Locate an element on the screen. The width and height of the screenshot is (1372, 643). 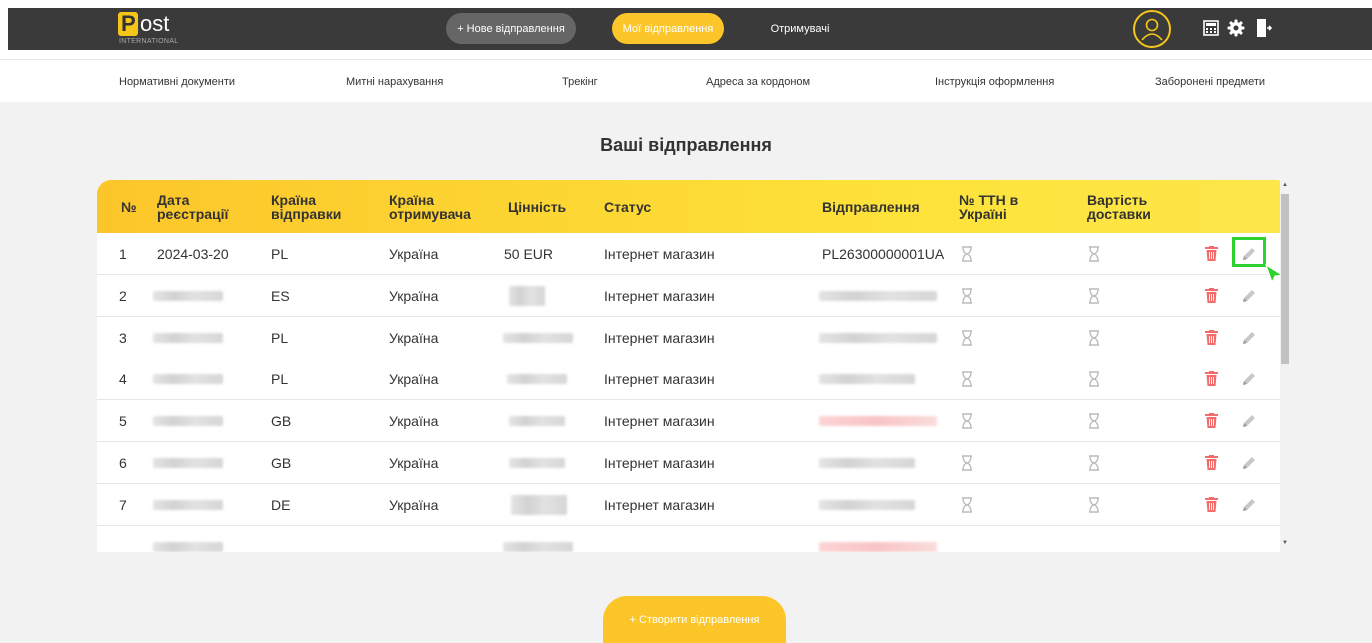
cell-row-number: 6 is located at coordinates (123, 463).